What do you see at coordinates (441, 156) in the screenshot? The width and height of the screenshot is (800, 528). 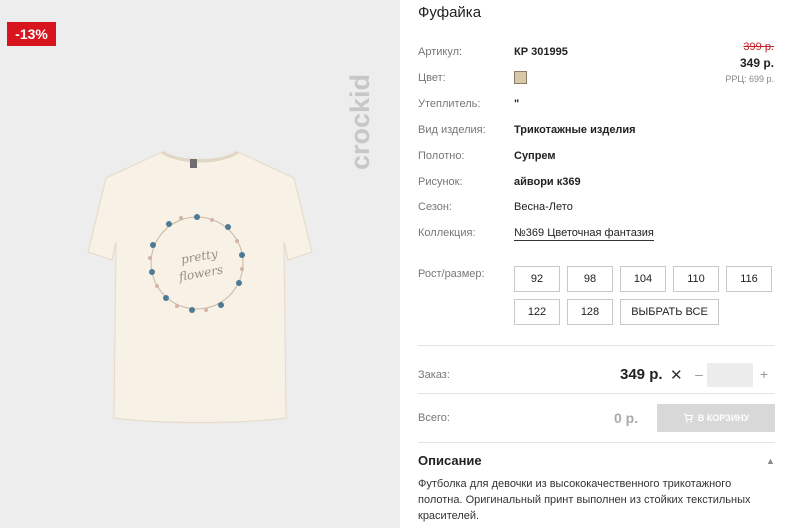 I see `attr-fabric-label: Полотно:` at bounding box center [441, 156].